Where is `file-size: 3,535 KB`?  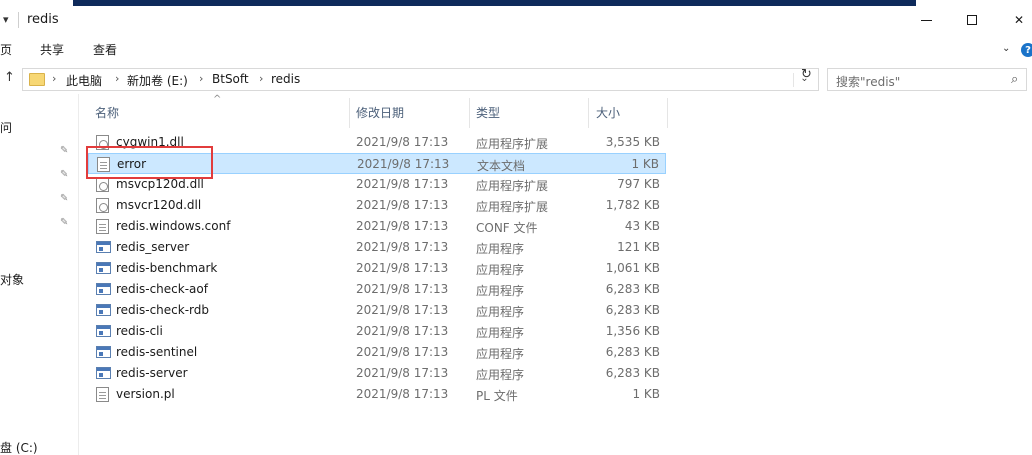
file-size: 3,535 KB is located at coordinates (632, 142).